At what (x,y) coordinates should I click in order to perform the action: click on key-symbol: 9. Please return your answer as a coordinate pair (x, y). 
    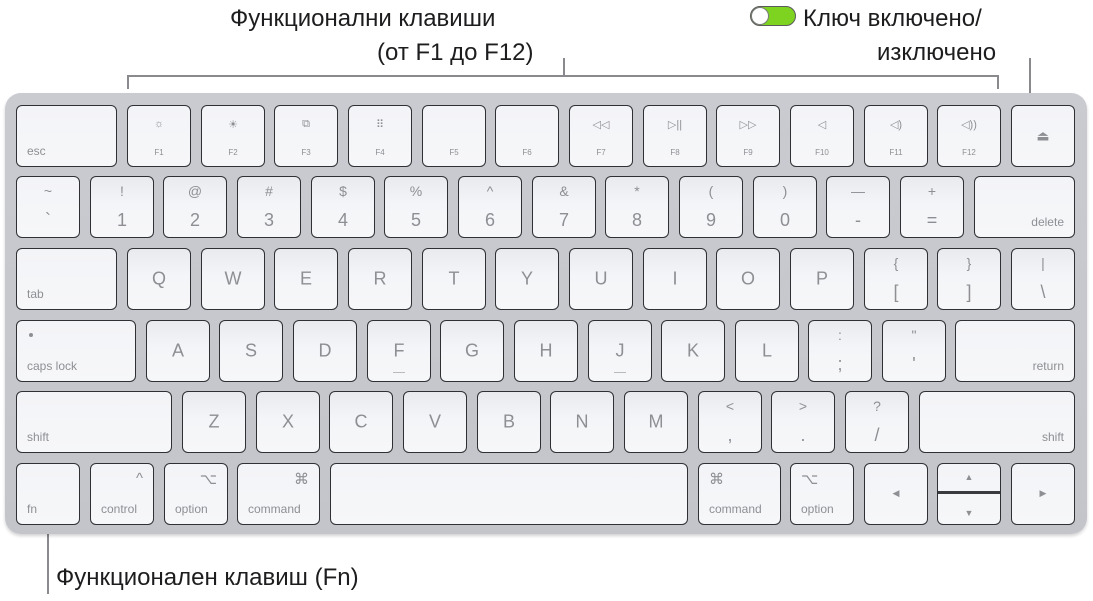
    Looking at the image, I should click on (710, 220).